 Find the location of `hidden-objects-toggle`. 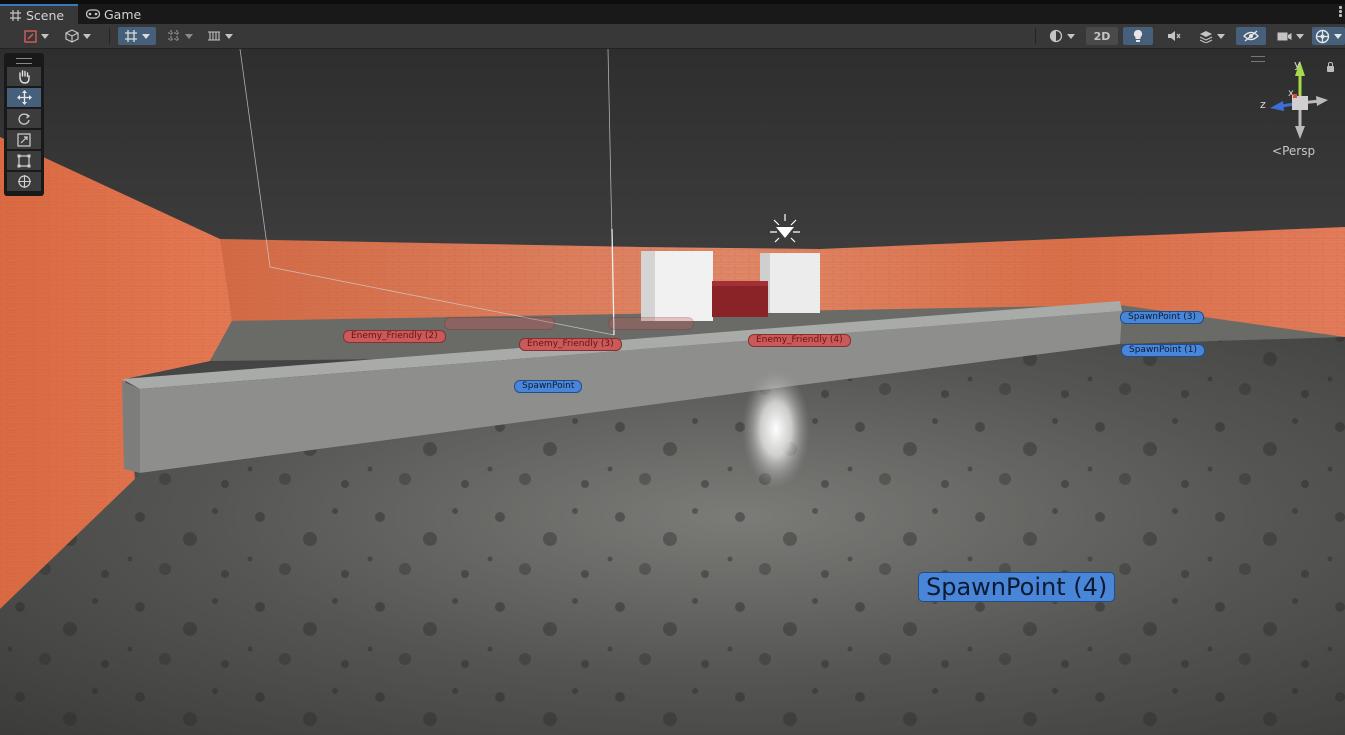

hidden-objects-toggle is located at coordinates (1251, 36).